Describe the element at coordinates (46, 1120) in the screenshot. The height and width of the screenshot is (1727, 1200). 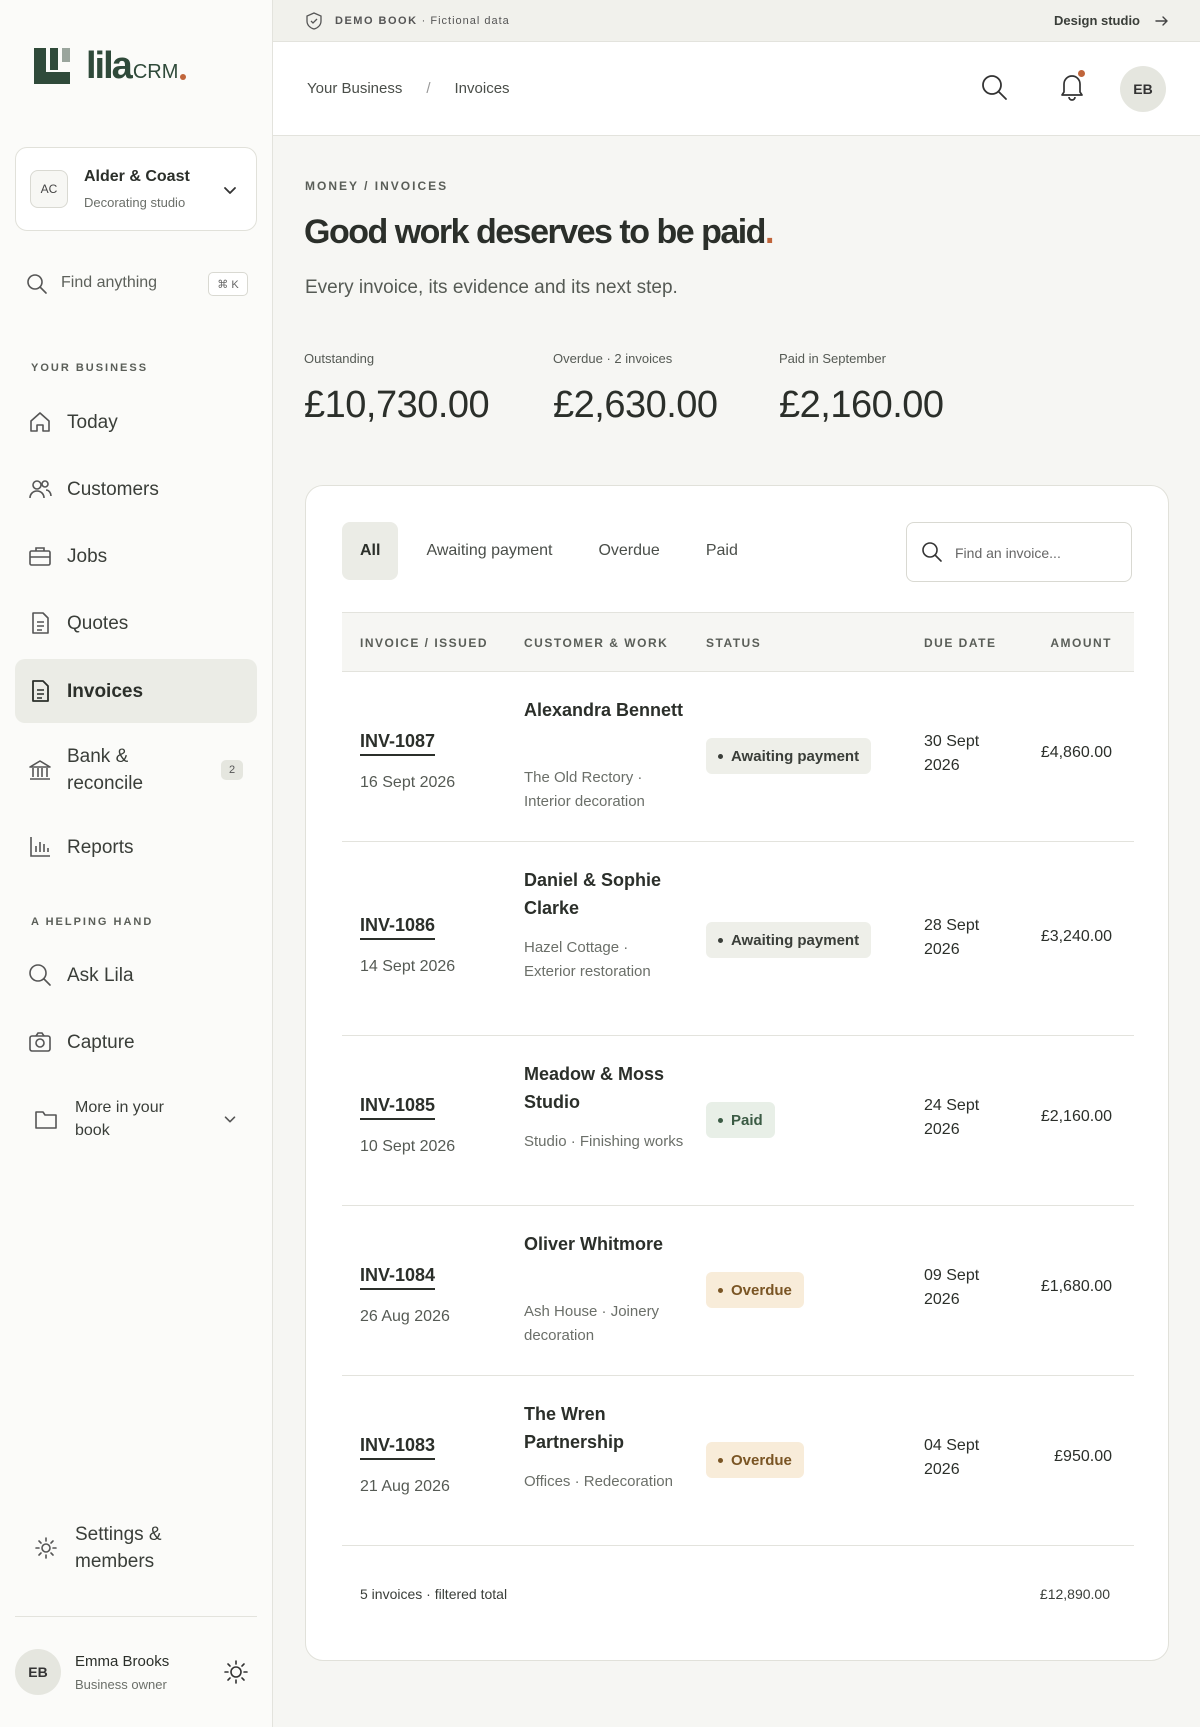
I see `folder-icon` at that location.